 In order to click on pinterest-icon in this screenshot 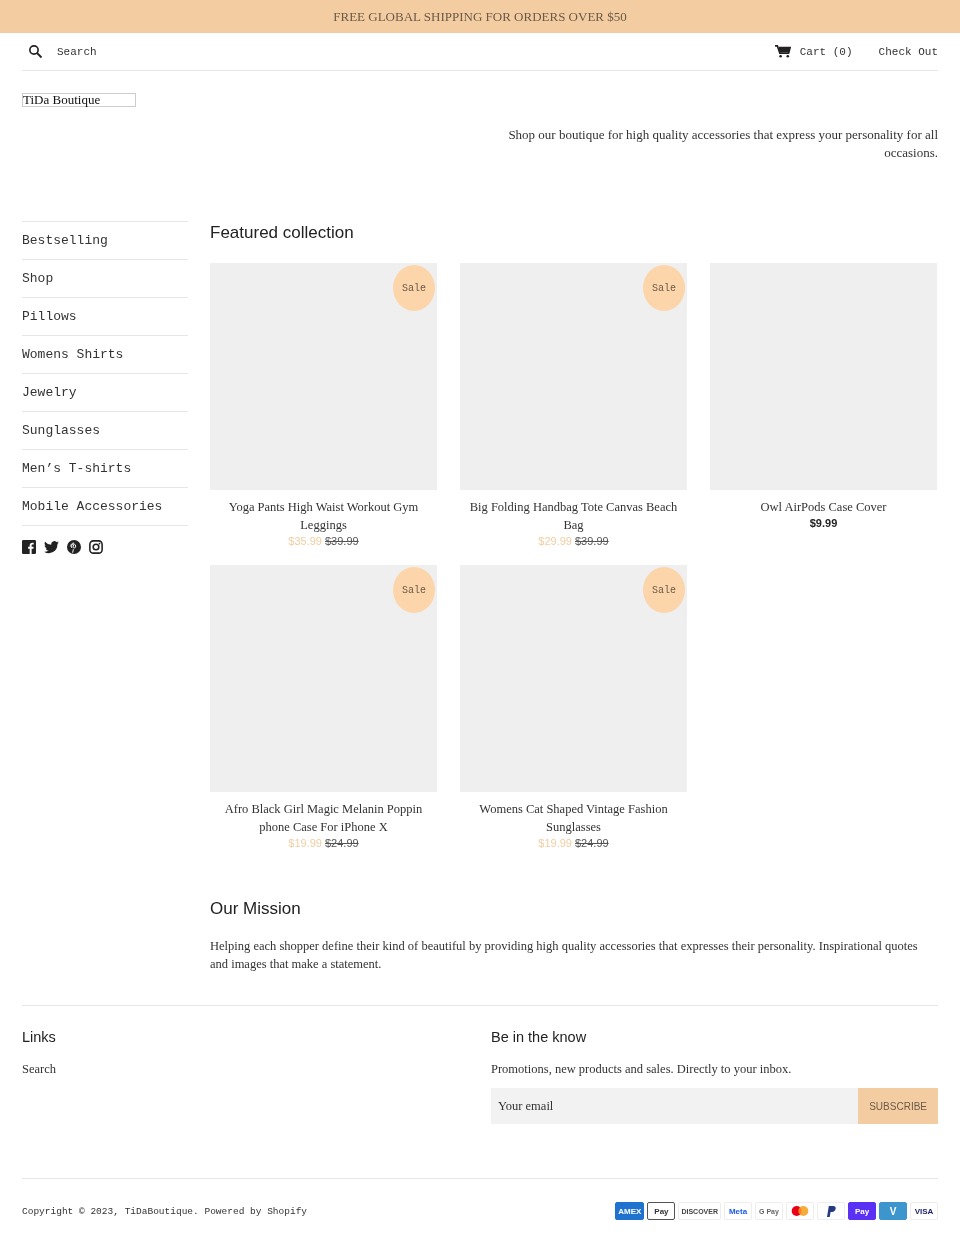, I will do `click(74, 547)`.